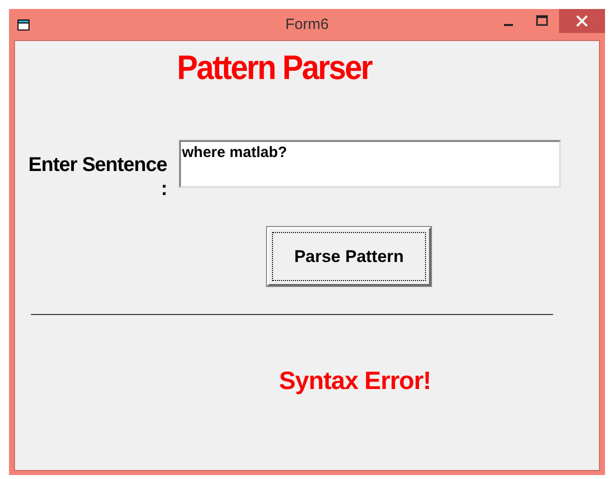  I want to click on minimize-icon, so click(508, 25).